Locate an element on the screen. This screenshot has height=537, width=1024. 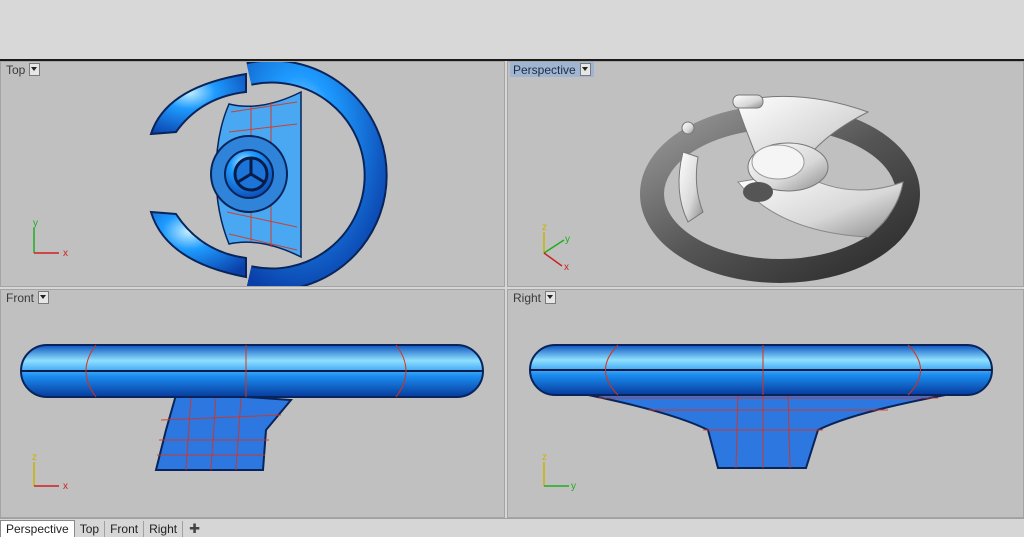
axis-indicator: z x is located at coordinates (50, 472).